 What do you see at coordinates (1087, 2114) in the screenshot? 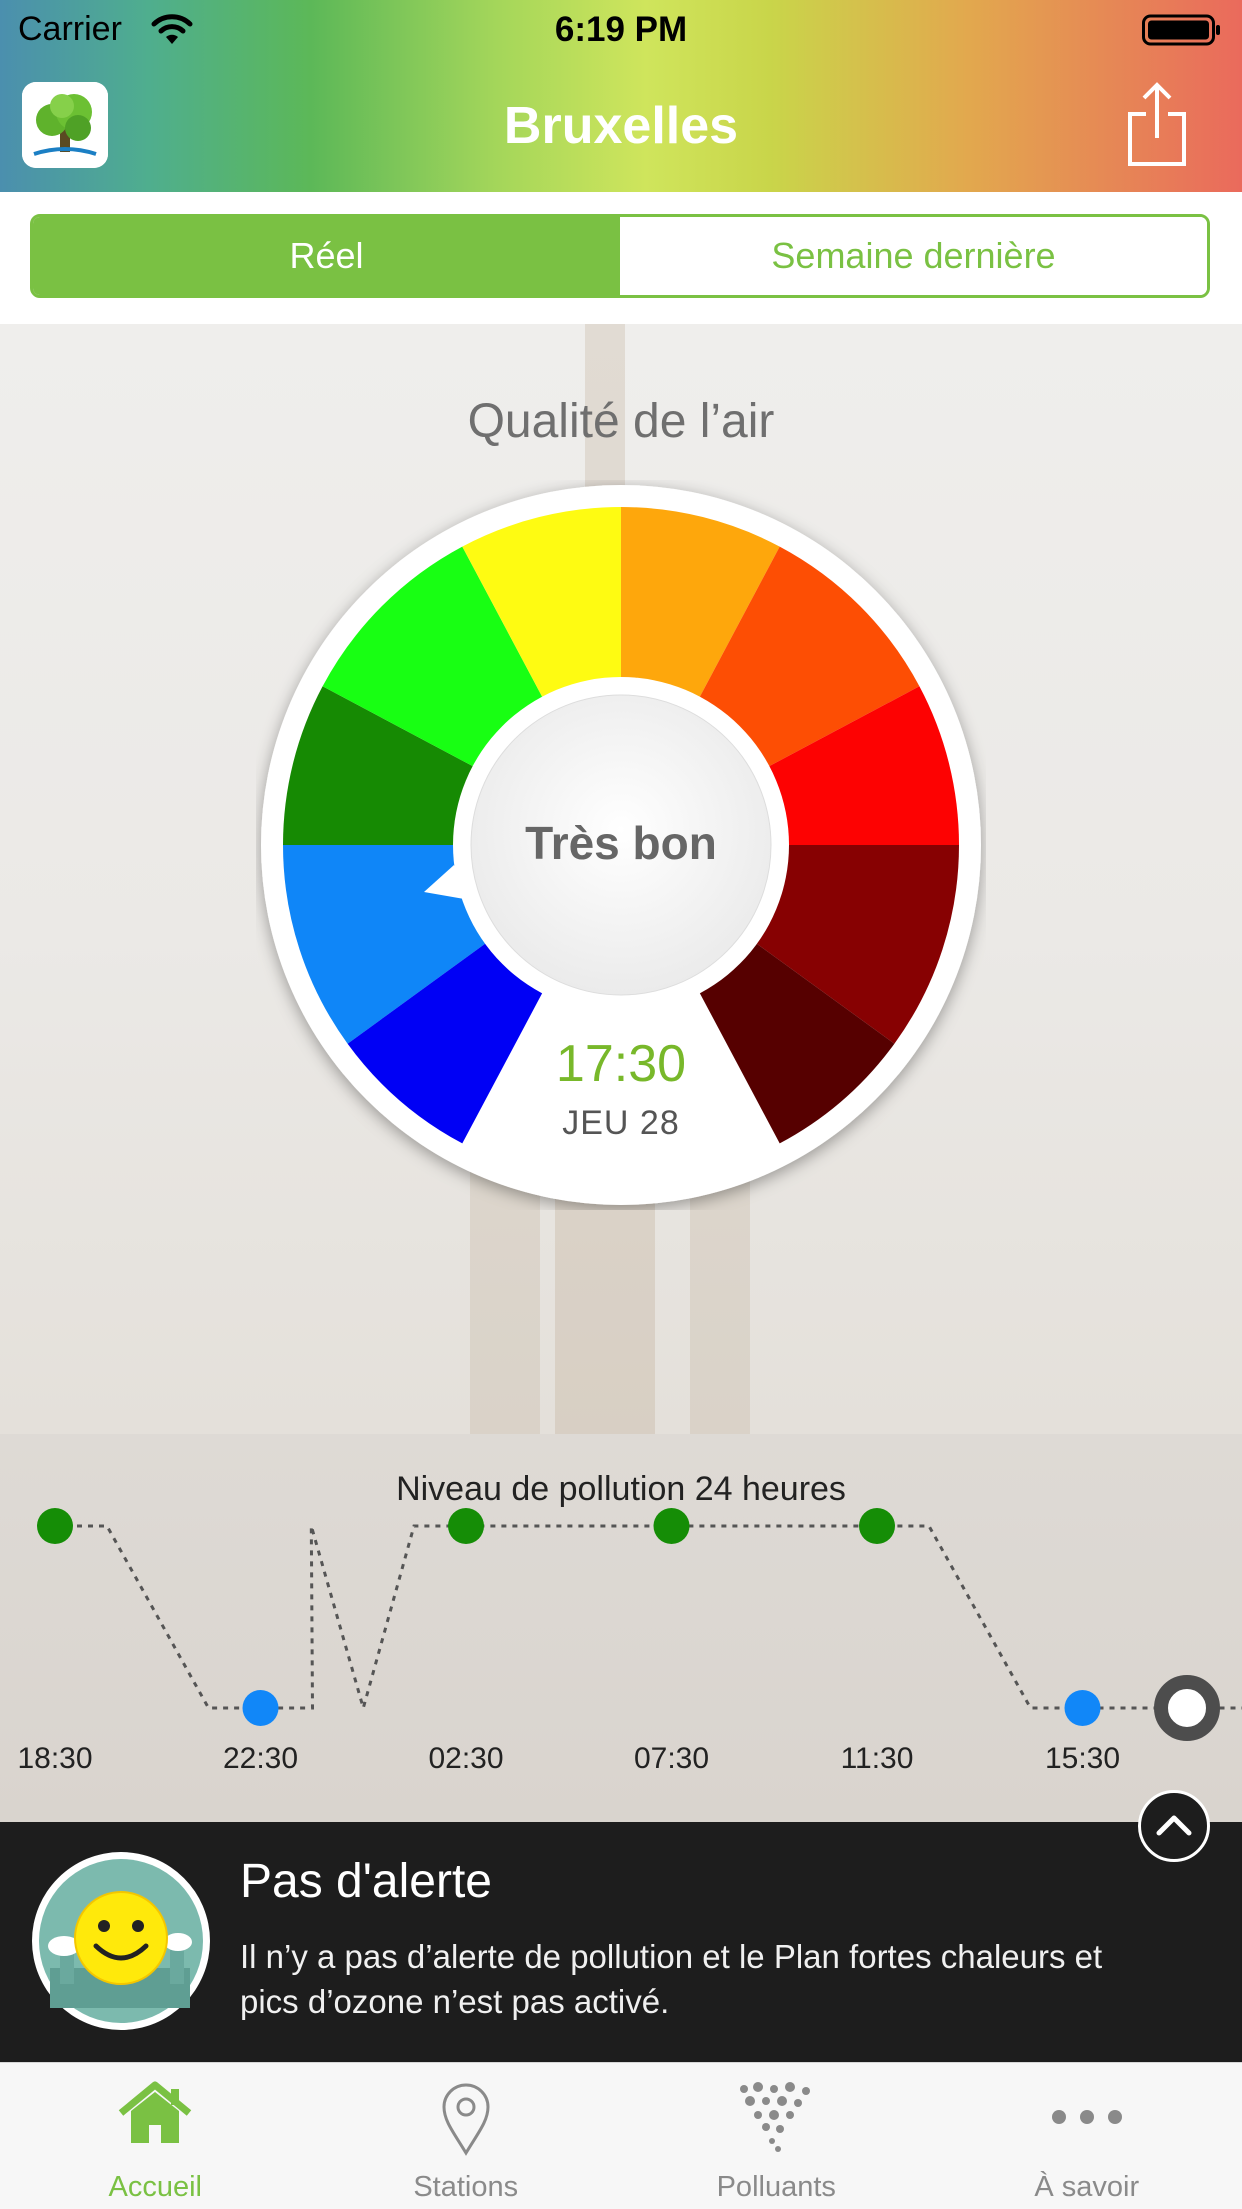
I see `more-dots-icon` at bounding box center [1087, 2114].